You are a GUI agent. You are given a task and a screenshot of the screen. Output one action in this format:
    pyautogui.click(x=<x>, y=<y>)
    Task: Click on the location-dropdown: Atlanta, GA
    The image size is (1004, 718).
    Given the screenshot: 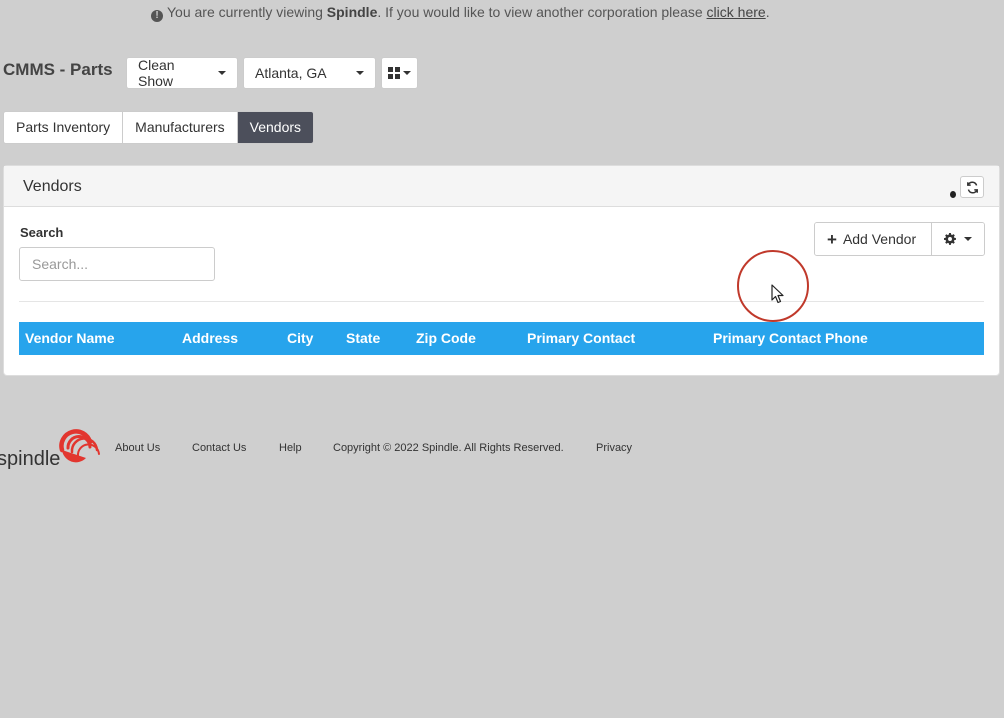 What is the action you would take?
    pyautogui.click(x=309, y=73)
    